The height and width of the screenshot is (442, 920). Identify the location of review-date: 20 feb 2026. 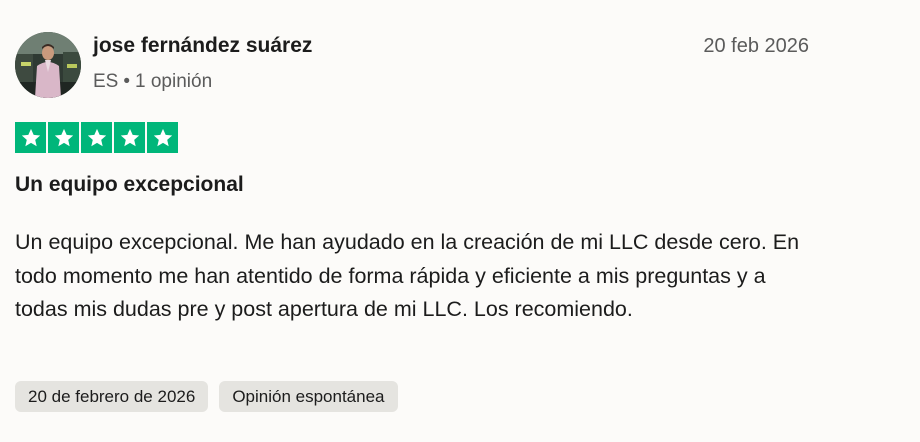
(756, 46).